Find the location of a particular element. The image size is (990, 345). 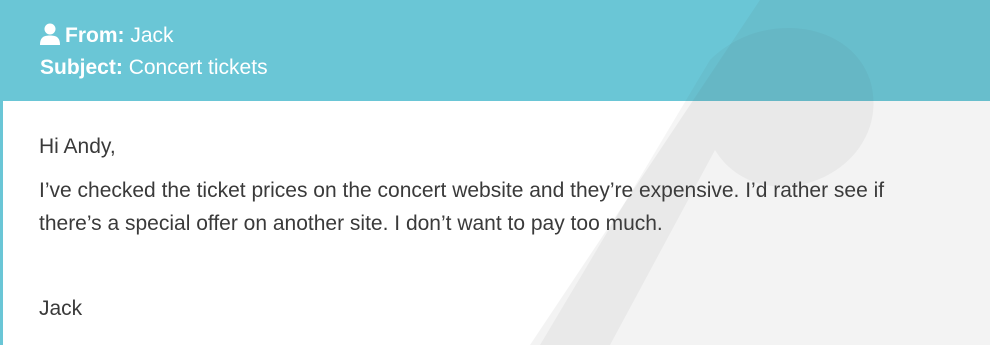

from-label: From: is located at coordinates (95, 35).